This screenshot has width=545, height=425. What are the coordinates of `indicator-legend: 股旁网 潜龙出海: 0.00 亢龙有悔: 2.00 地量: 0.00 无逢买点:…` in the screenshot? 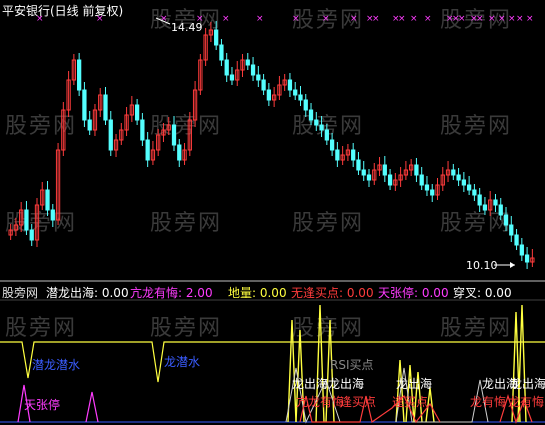 It's located at (272, 292).